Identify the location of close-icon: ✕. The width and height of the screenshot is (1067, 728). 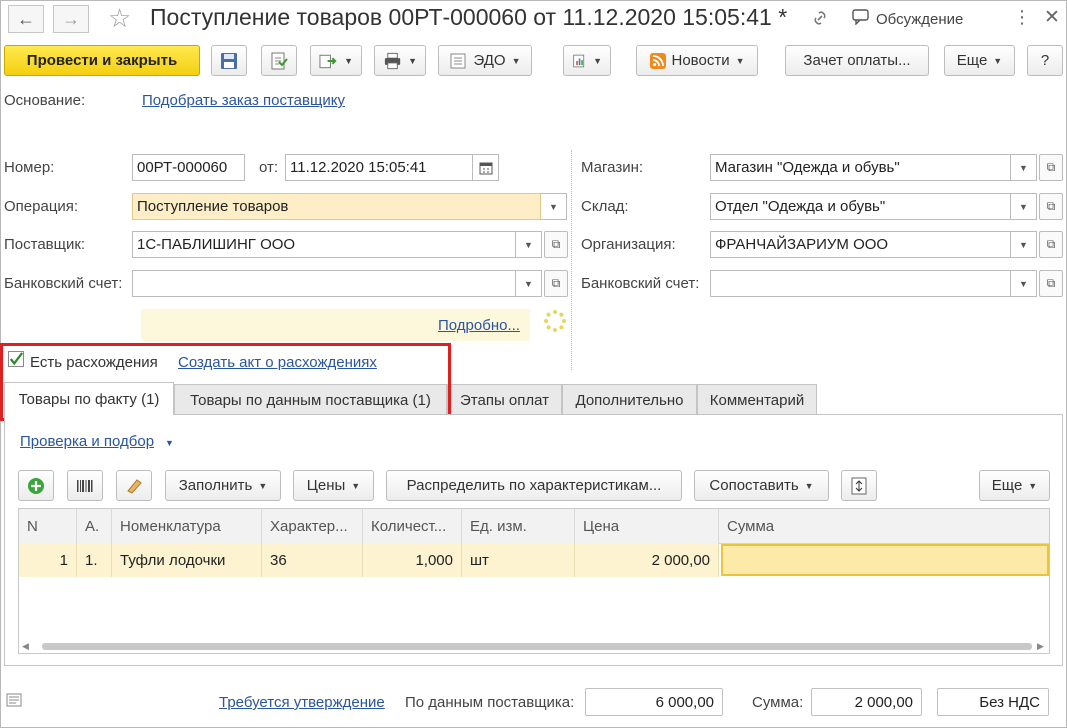
(1052, 17).